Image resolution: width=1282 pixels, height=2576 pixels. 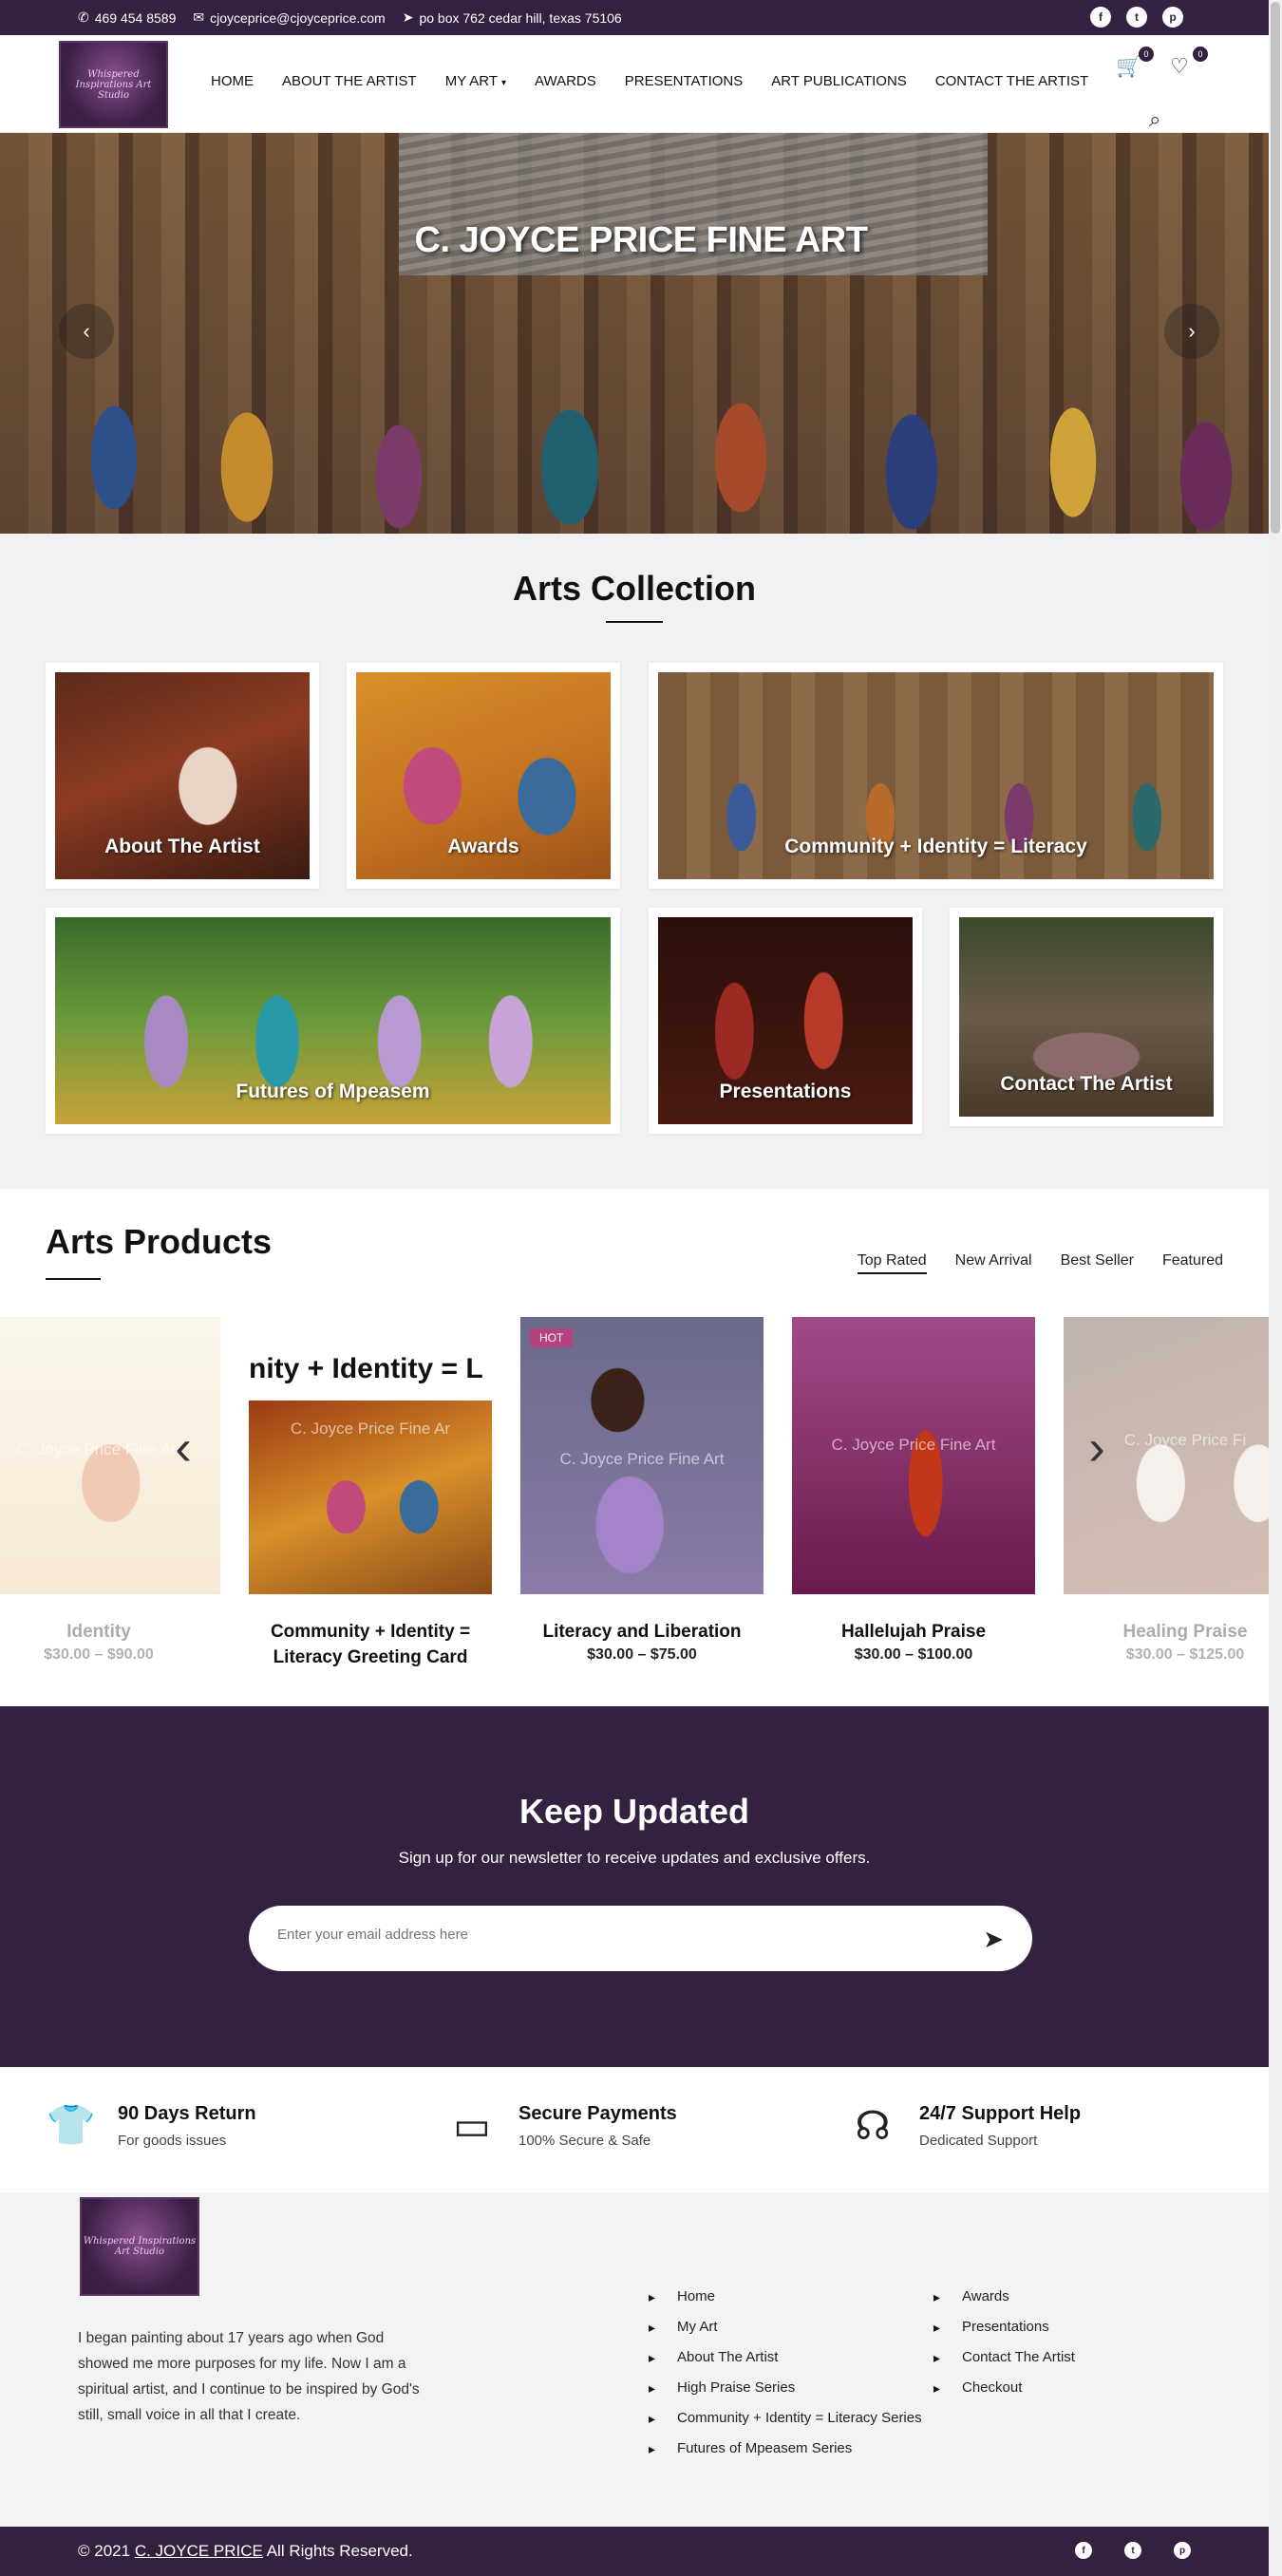 I want to click on footer-link: Futures of Mpeasem Series, so click(x=786, y=2448).